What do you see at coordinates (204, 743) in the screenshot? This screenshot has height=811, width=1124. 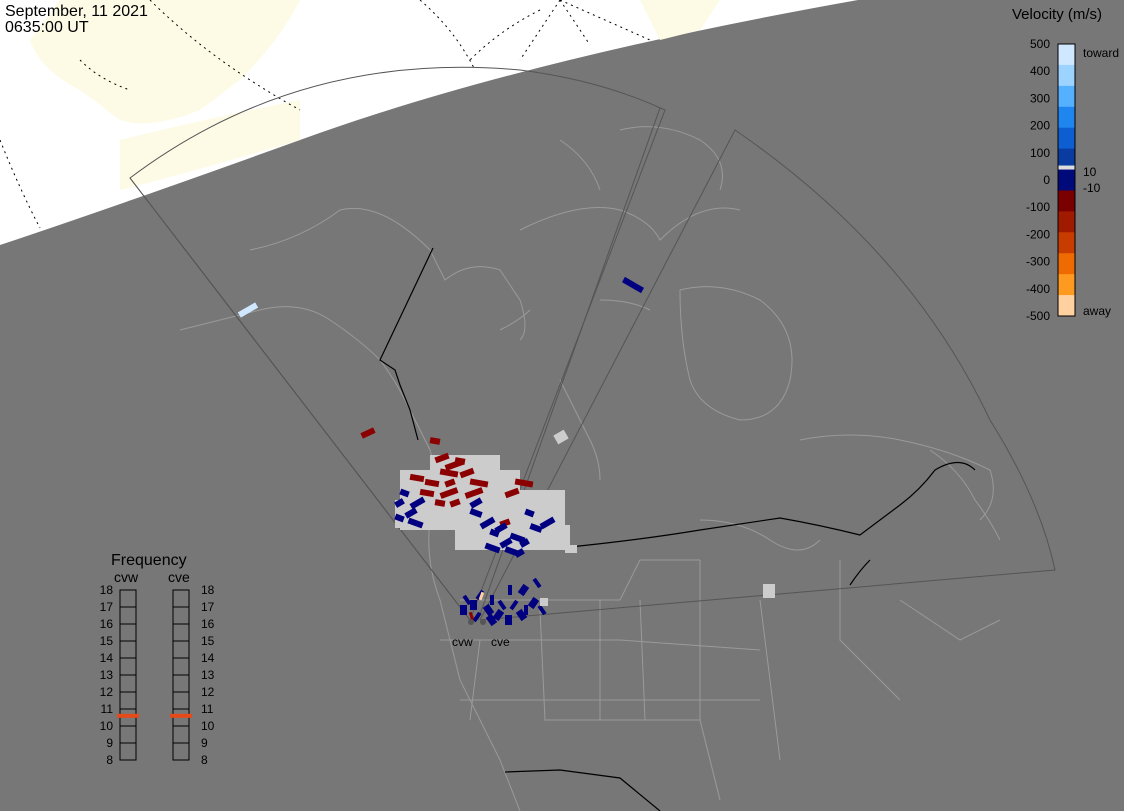 I see `frequency-level-right: 9` at bounding box center [204, 743].